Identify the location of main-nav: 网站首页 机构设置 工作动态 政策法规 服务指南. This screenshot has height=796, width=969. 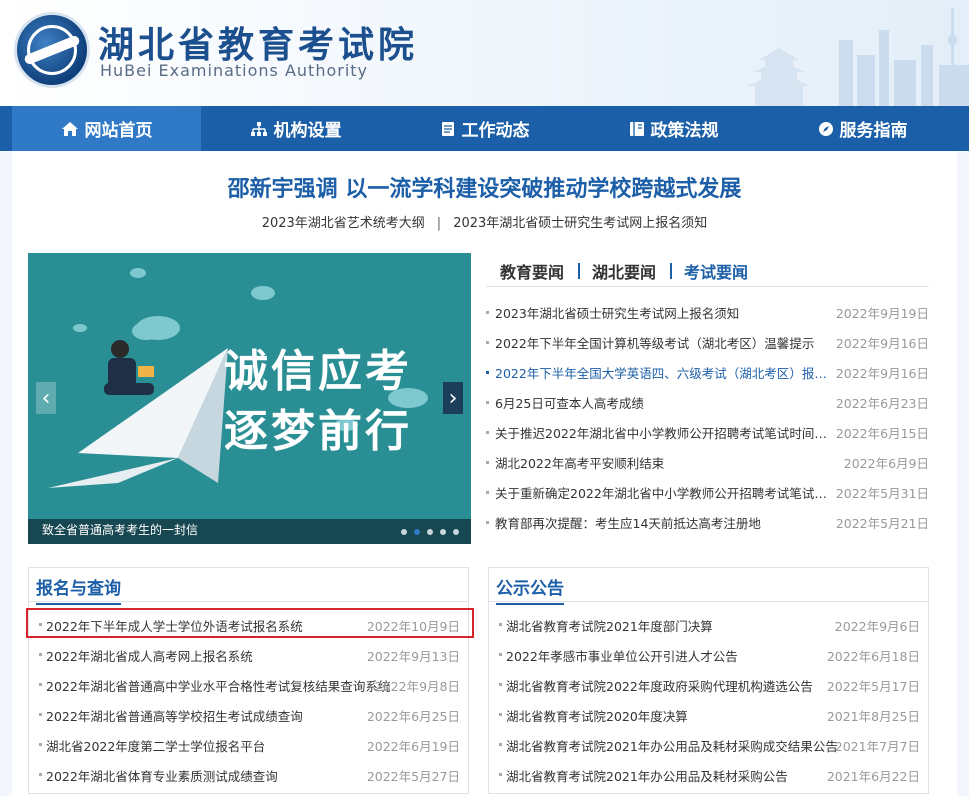
(484, 128).